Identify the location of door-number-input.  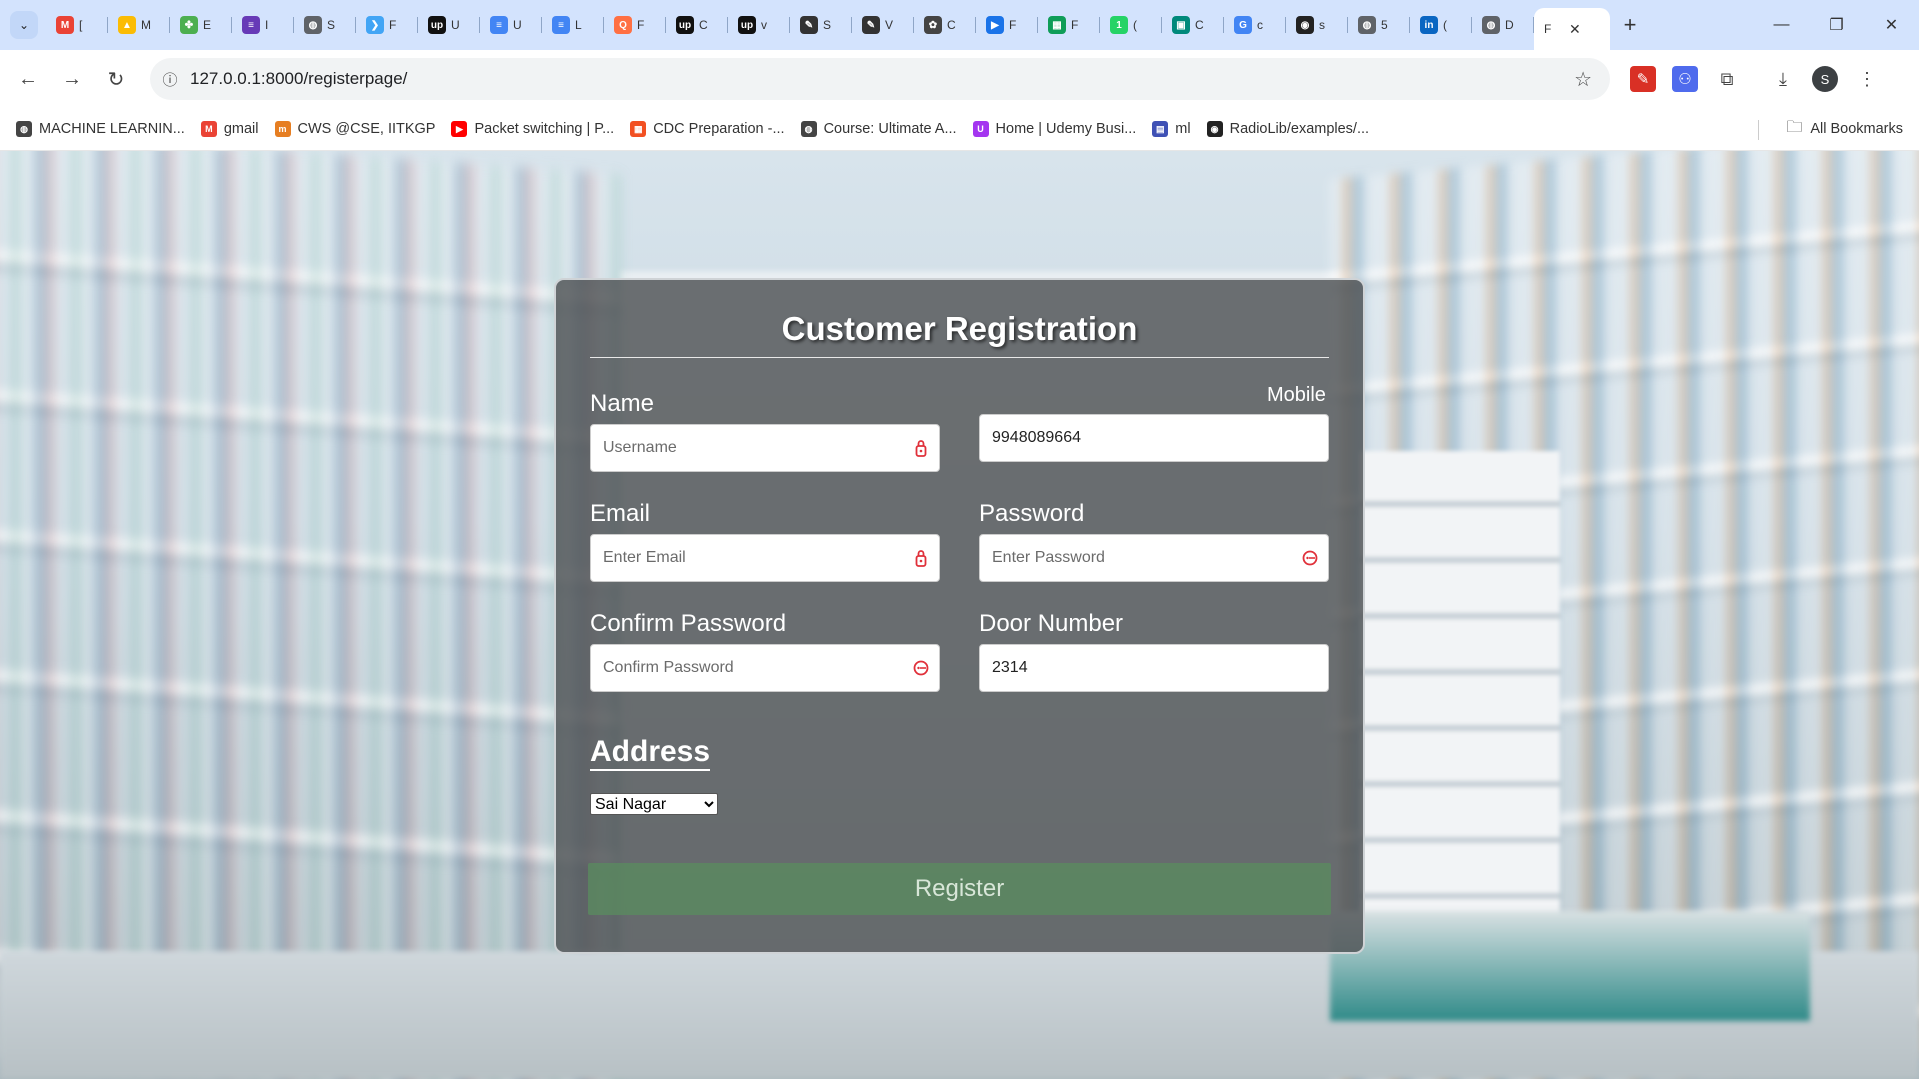
(1154, 668).